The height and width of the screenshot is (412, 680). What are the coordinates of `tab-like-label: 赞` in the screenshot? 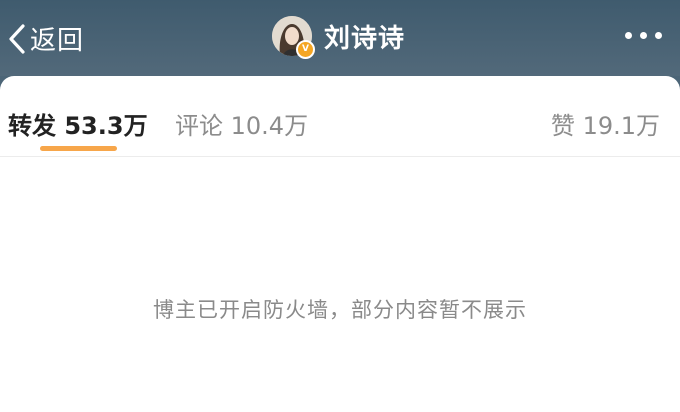 It's located at (566, 126).